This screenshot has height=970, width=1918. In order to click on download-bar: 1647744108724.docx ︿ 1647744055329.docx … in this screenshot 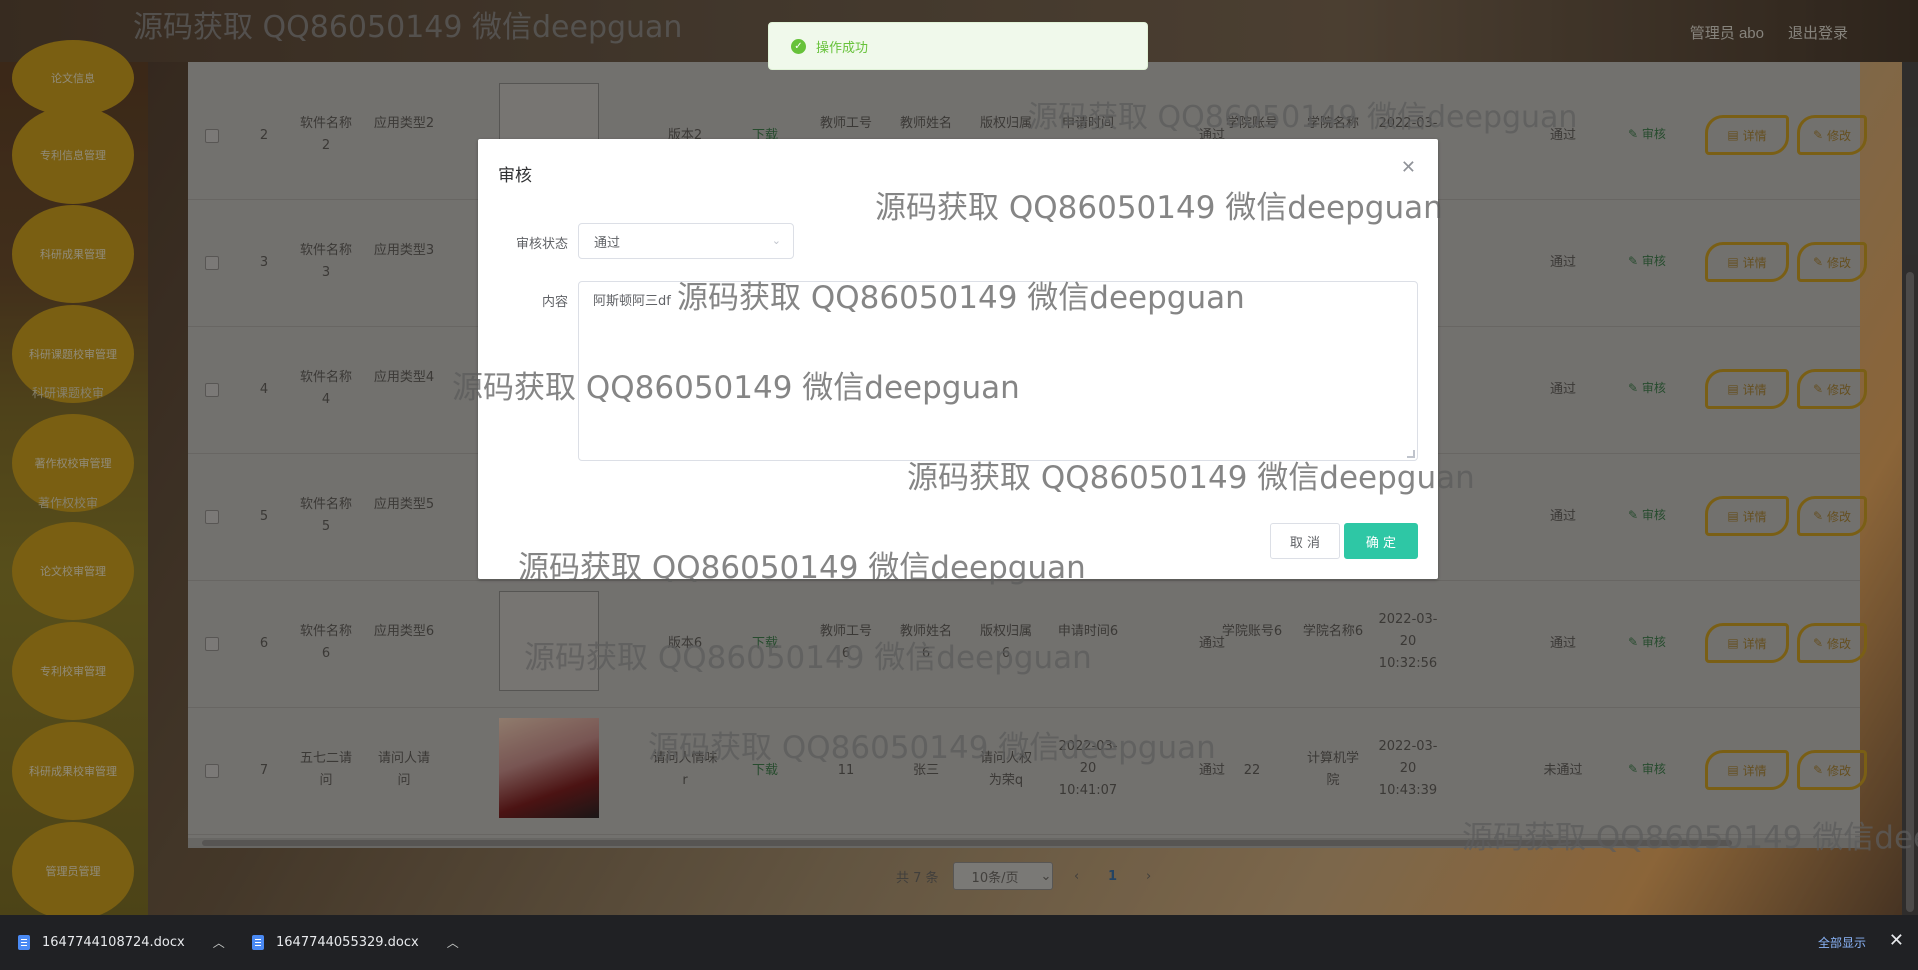, I will do `click(959, 942)`.